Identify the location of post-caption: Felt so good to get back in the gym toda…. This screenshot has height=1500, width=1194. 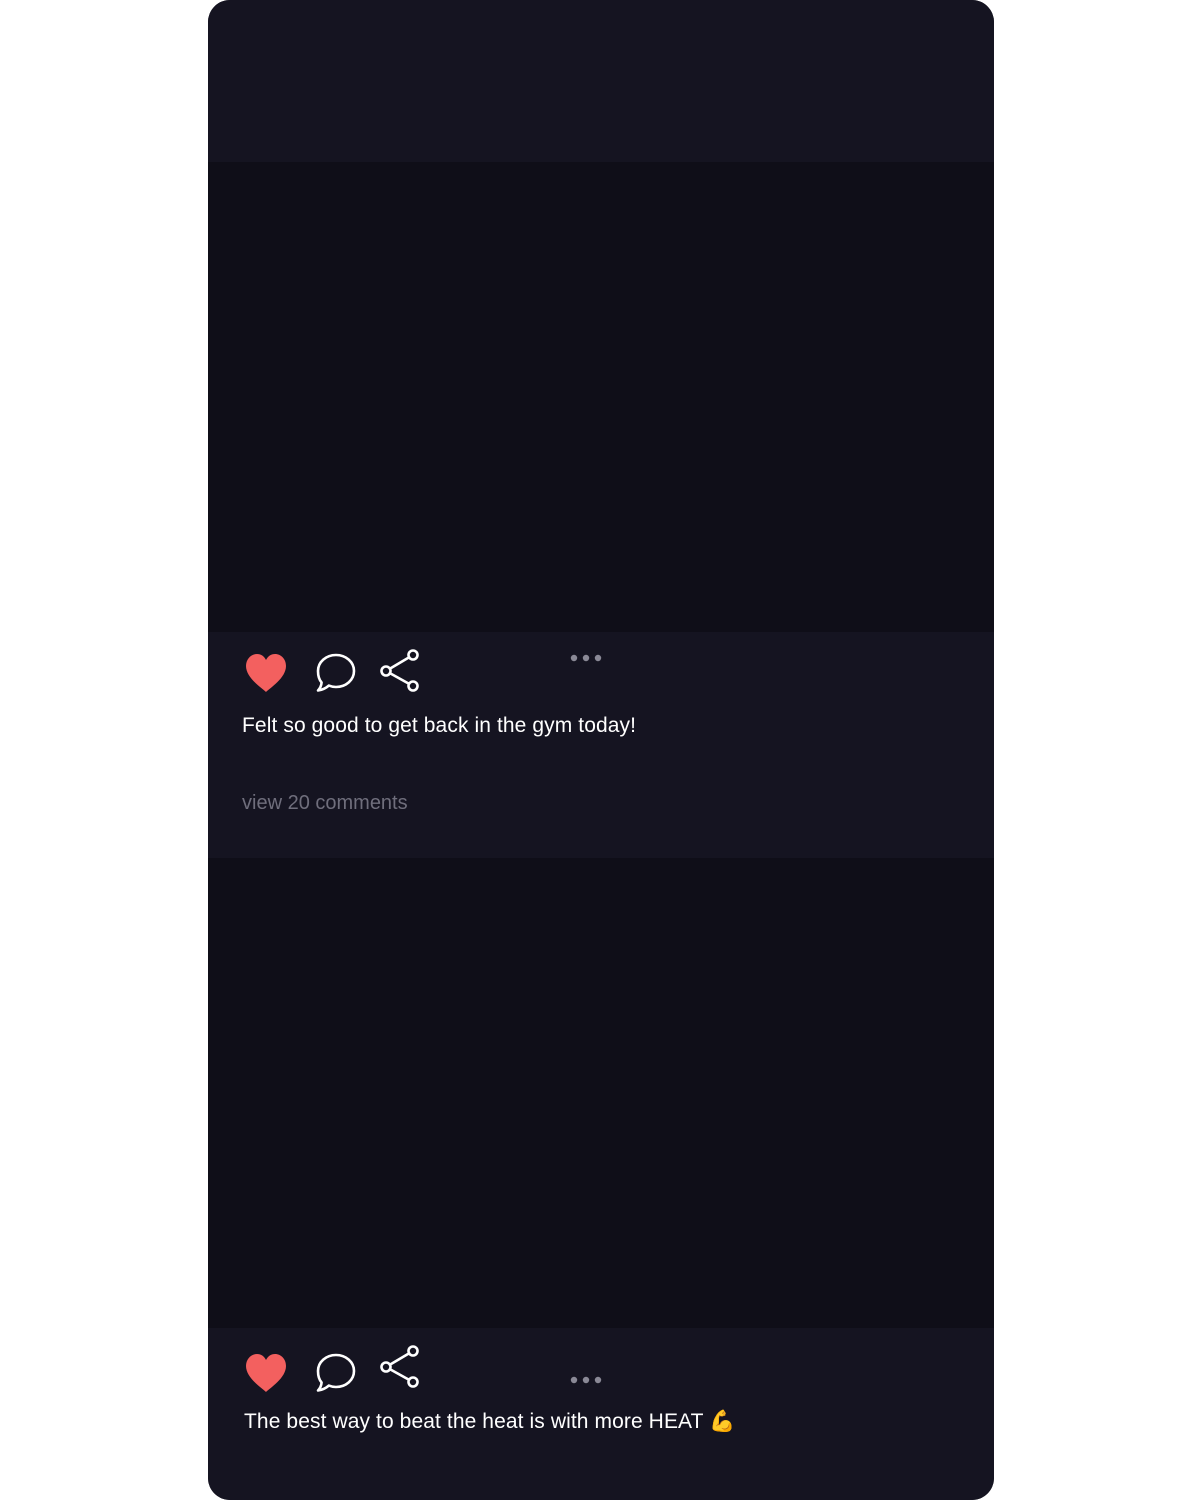
(439, 725).